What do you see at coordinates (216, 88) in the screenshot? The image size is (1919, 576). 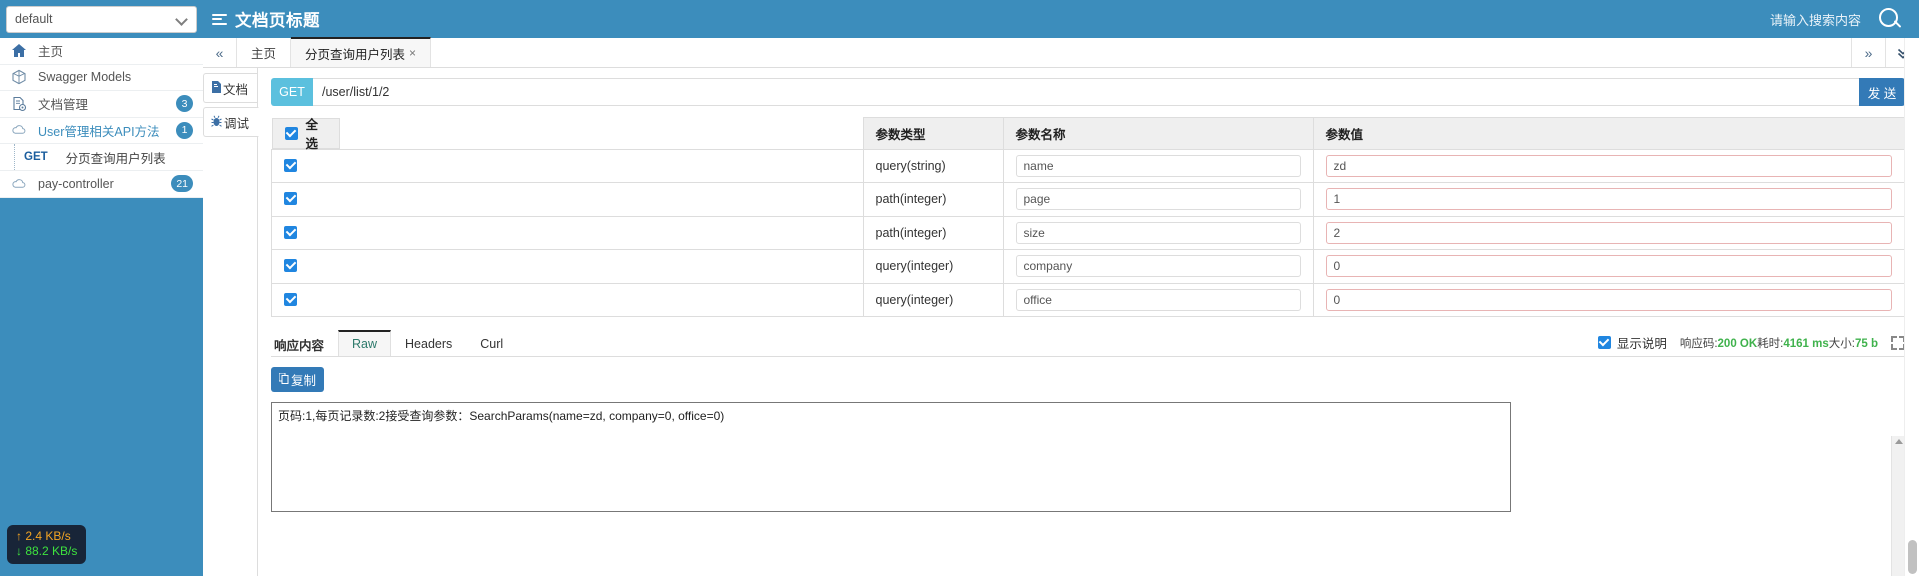 I see `document-icon` at bounding box center [216, 88].